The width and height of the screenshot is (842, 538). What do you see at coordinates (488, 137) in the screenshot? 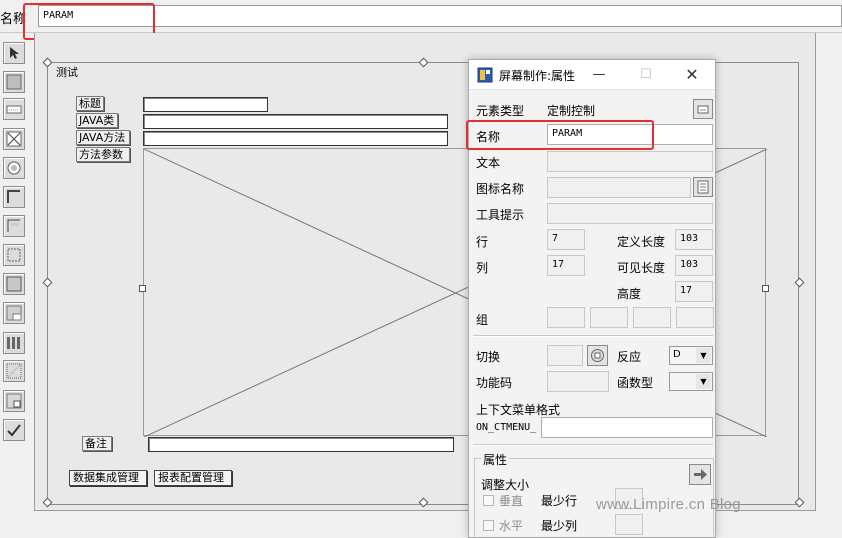
I see `name-prop-label: 名称` at bounding box center [488, 137].